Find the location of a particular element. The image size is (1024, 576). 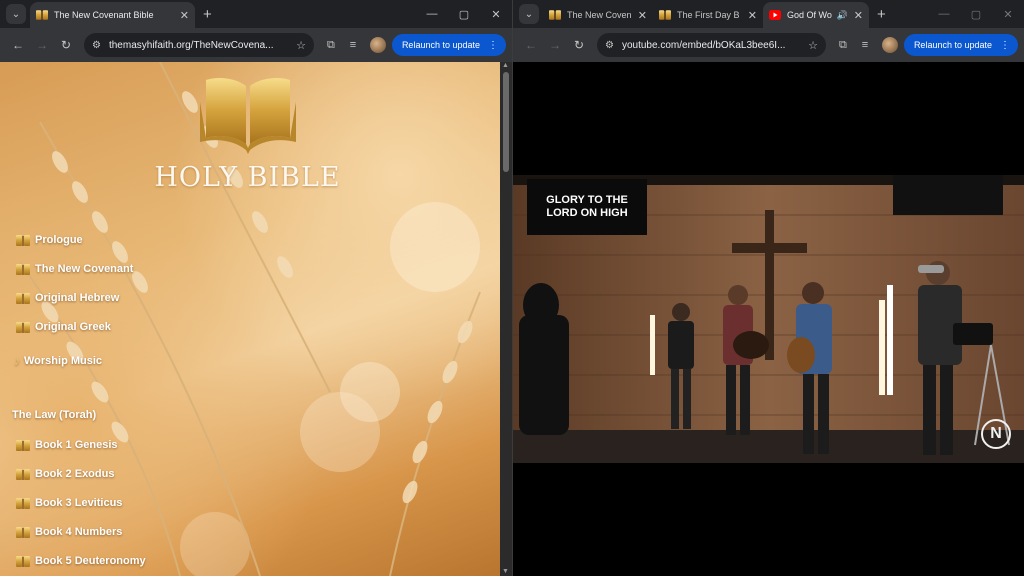

book-link-exodus: Book 2 Exodus is located at coordinates (65, 474).